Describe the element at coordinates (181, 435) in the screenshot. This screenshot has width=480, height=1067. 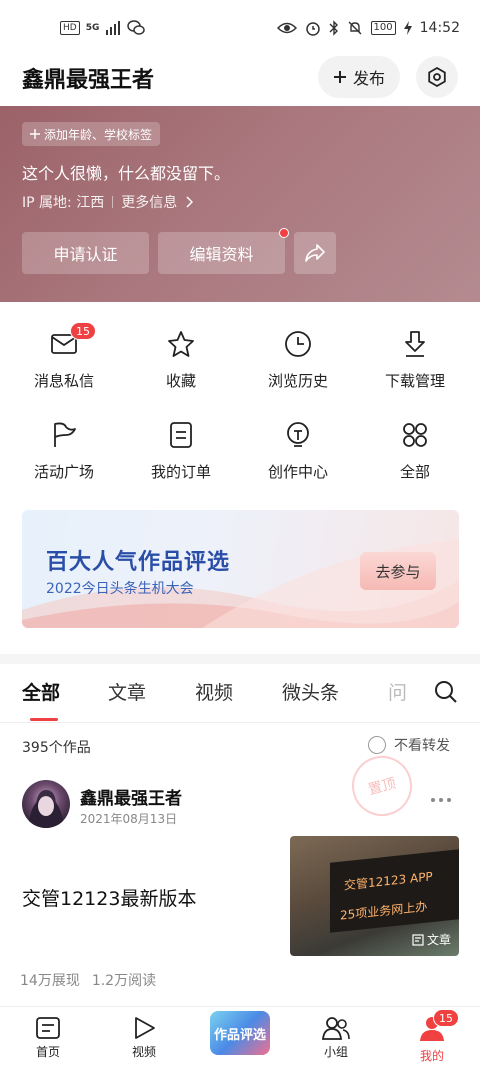
I see `order-icon` at that location.